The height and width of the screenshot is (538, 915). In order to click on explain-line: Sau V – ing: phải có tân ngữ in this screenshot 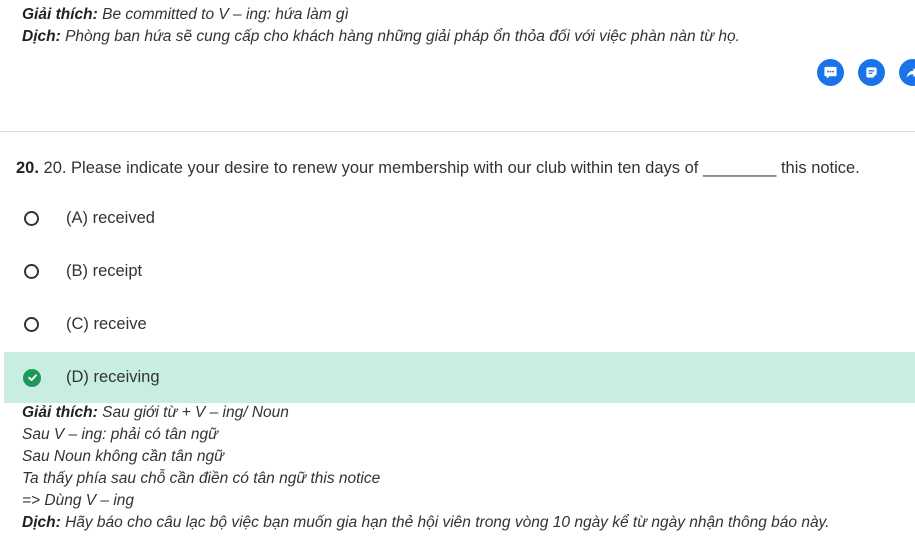, I will do `click(120, 434)`.